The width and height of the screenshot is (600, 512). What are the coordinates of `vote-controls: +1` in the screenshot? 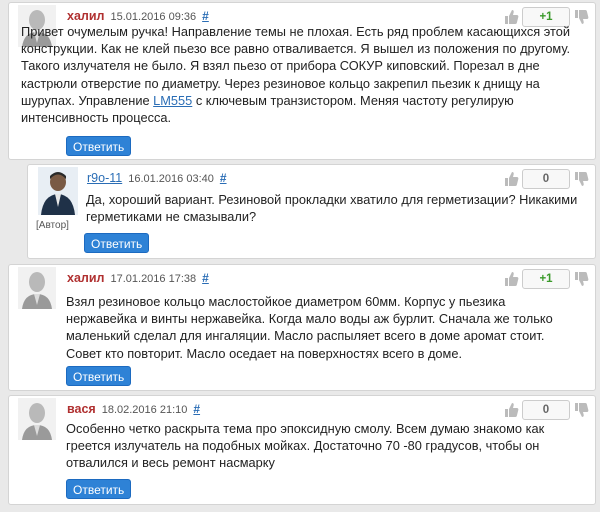 It's located at (546, 279).